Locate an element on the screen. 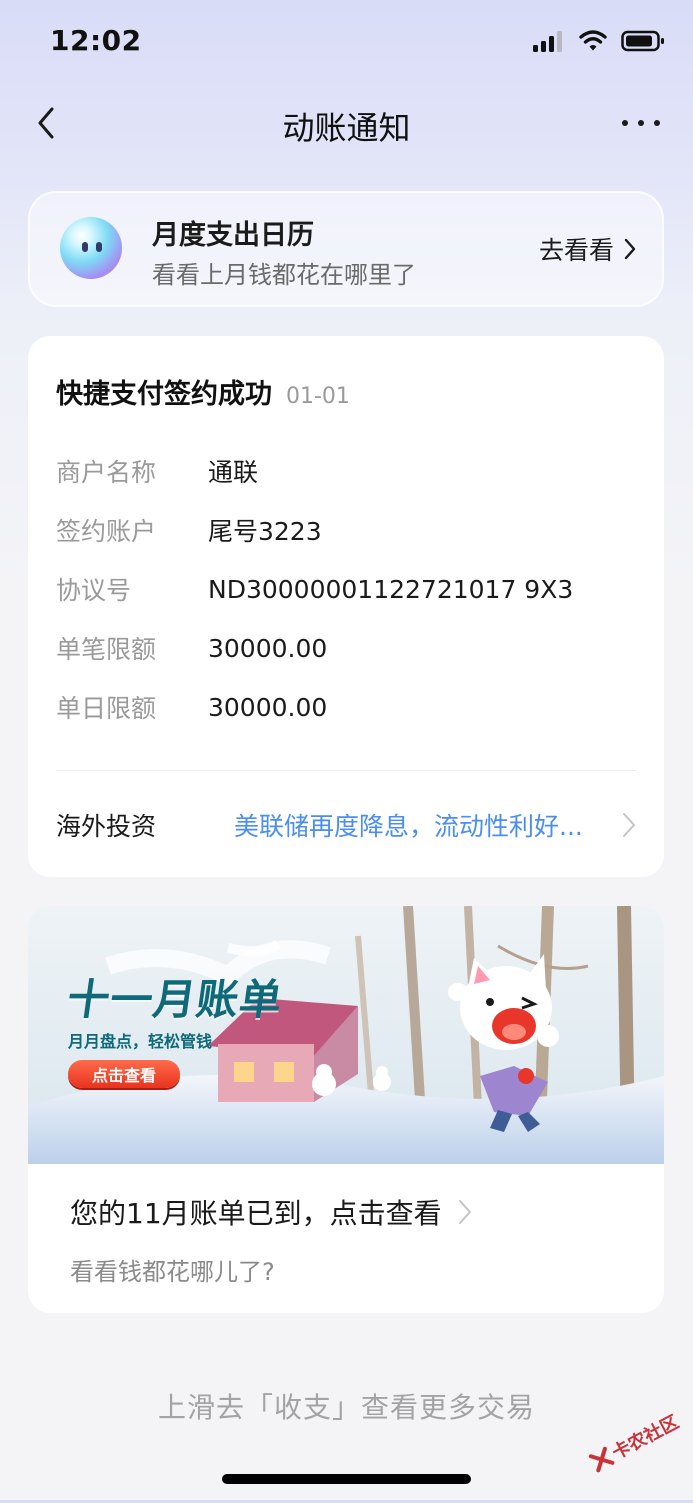 The height and width of the screenshot is (1503, 693). bill-title-link: 您的11月账单已到，点击查看 is located at coordinates (271, 1212).